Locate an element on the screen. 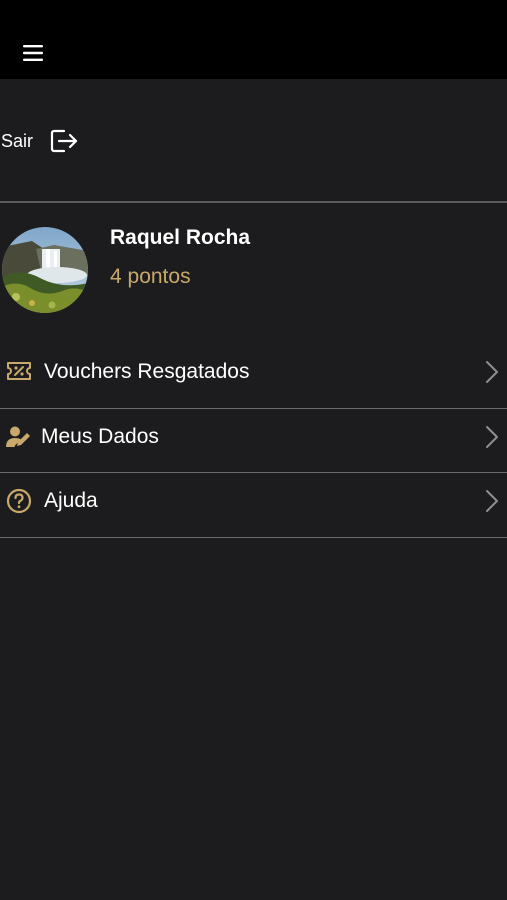  avatar is located at coordinates (45, 270).